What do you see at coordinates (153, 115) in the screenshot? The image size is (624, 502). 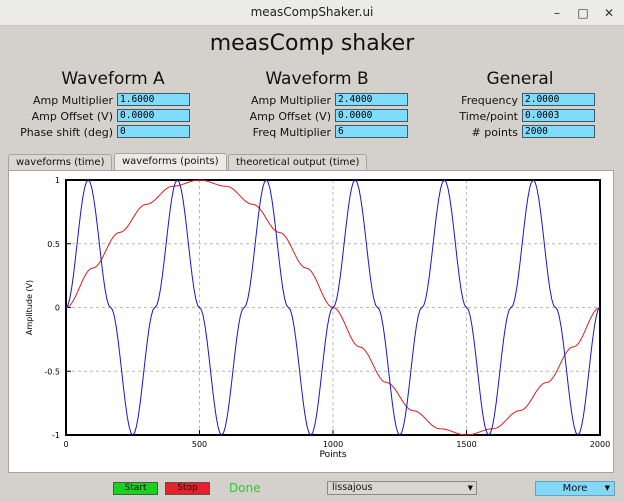 I see `amp-offset-a-field: 0.0000` at bounding box center [153, 115].